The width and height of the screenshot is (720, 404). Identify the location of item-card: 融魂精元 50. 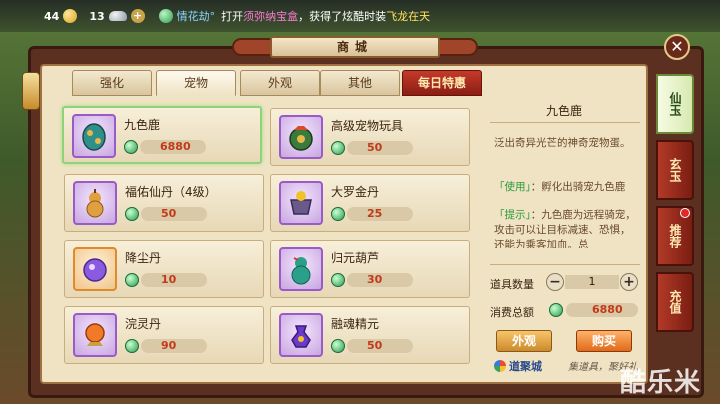
(370, 335).